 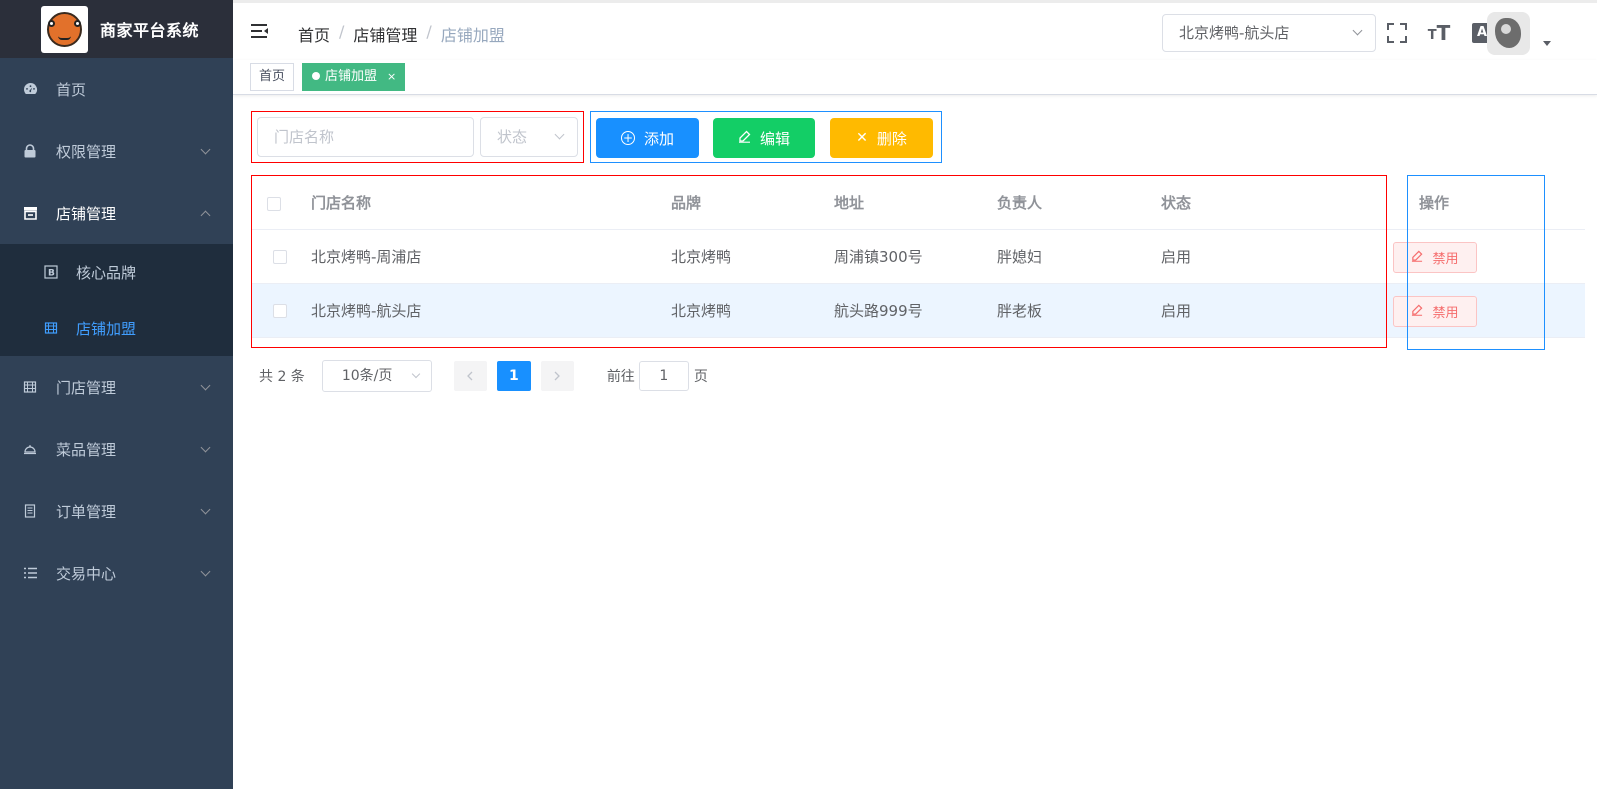 I want to click on table-row: 北京烤鸭-航头店 北京烤鸭 航头路999号 胖老板 启用 禁用, so click(x=918, y=311).